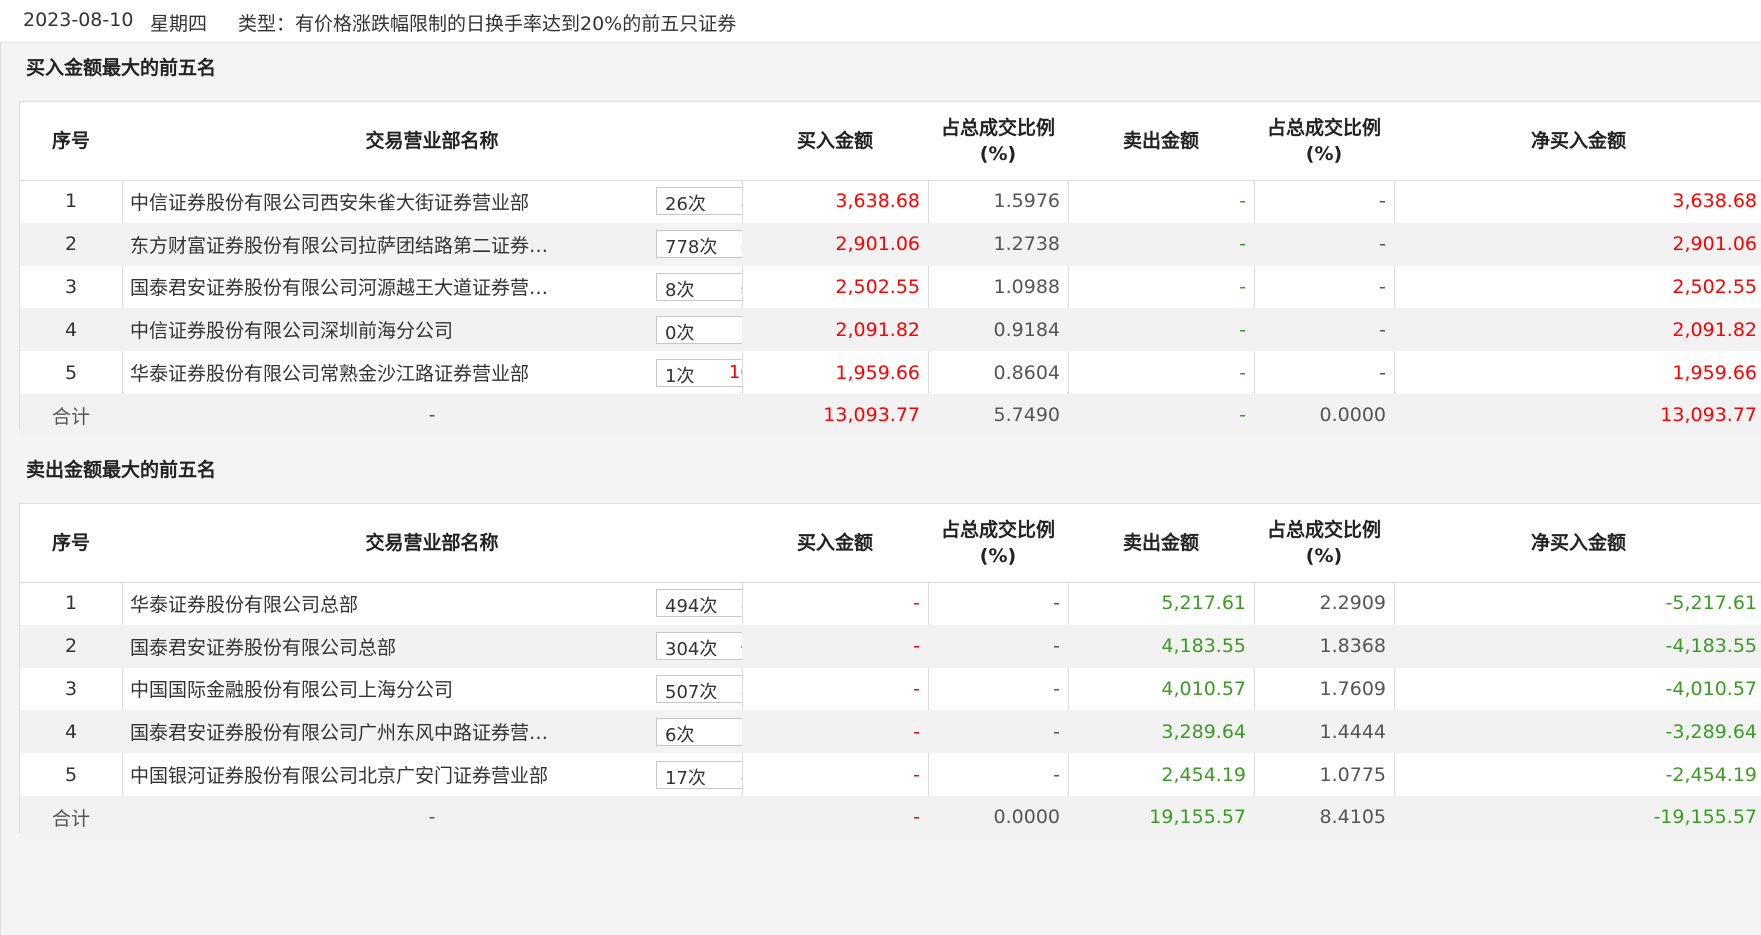 Image resolution: width=1761 pixels, height=935 pixels. What do you see at coordinates (345, 731) in the screenshot?
I see `branch-name-link: 国泰君安证券股份有限公司广州东风中路证券营业部` at bounding box center [345, 731].